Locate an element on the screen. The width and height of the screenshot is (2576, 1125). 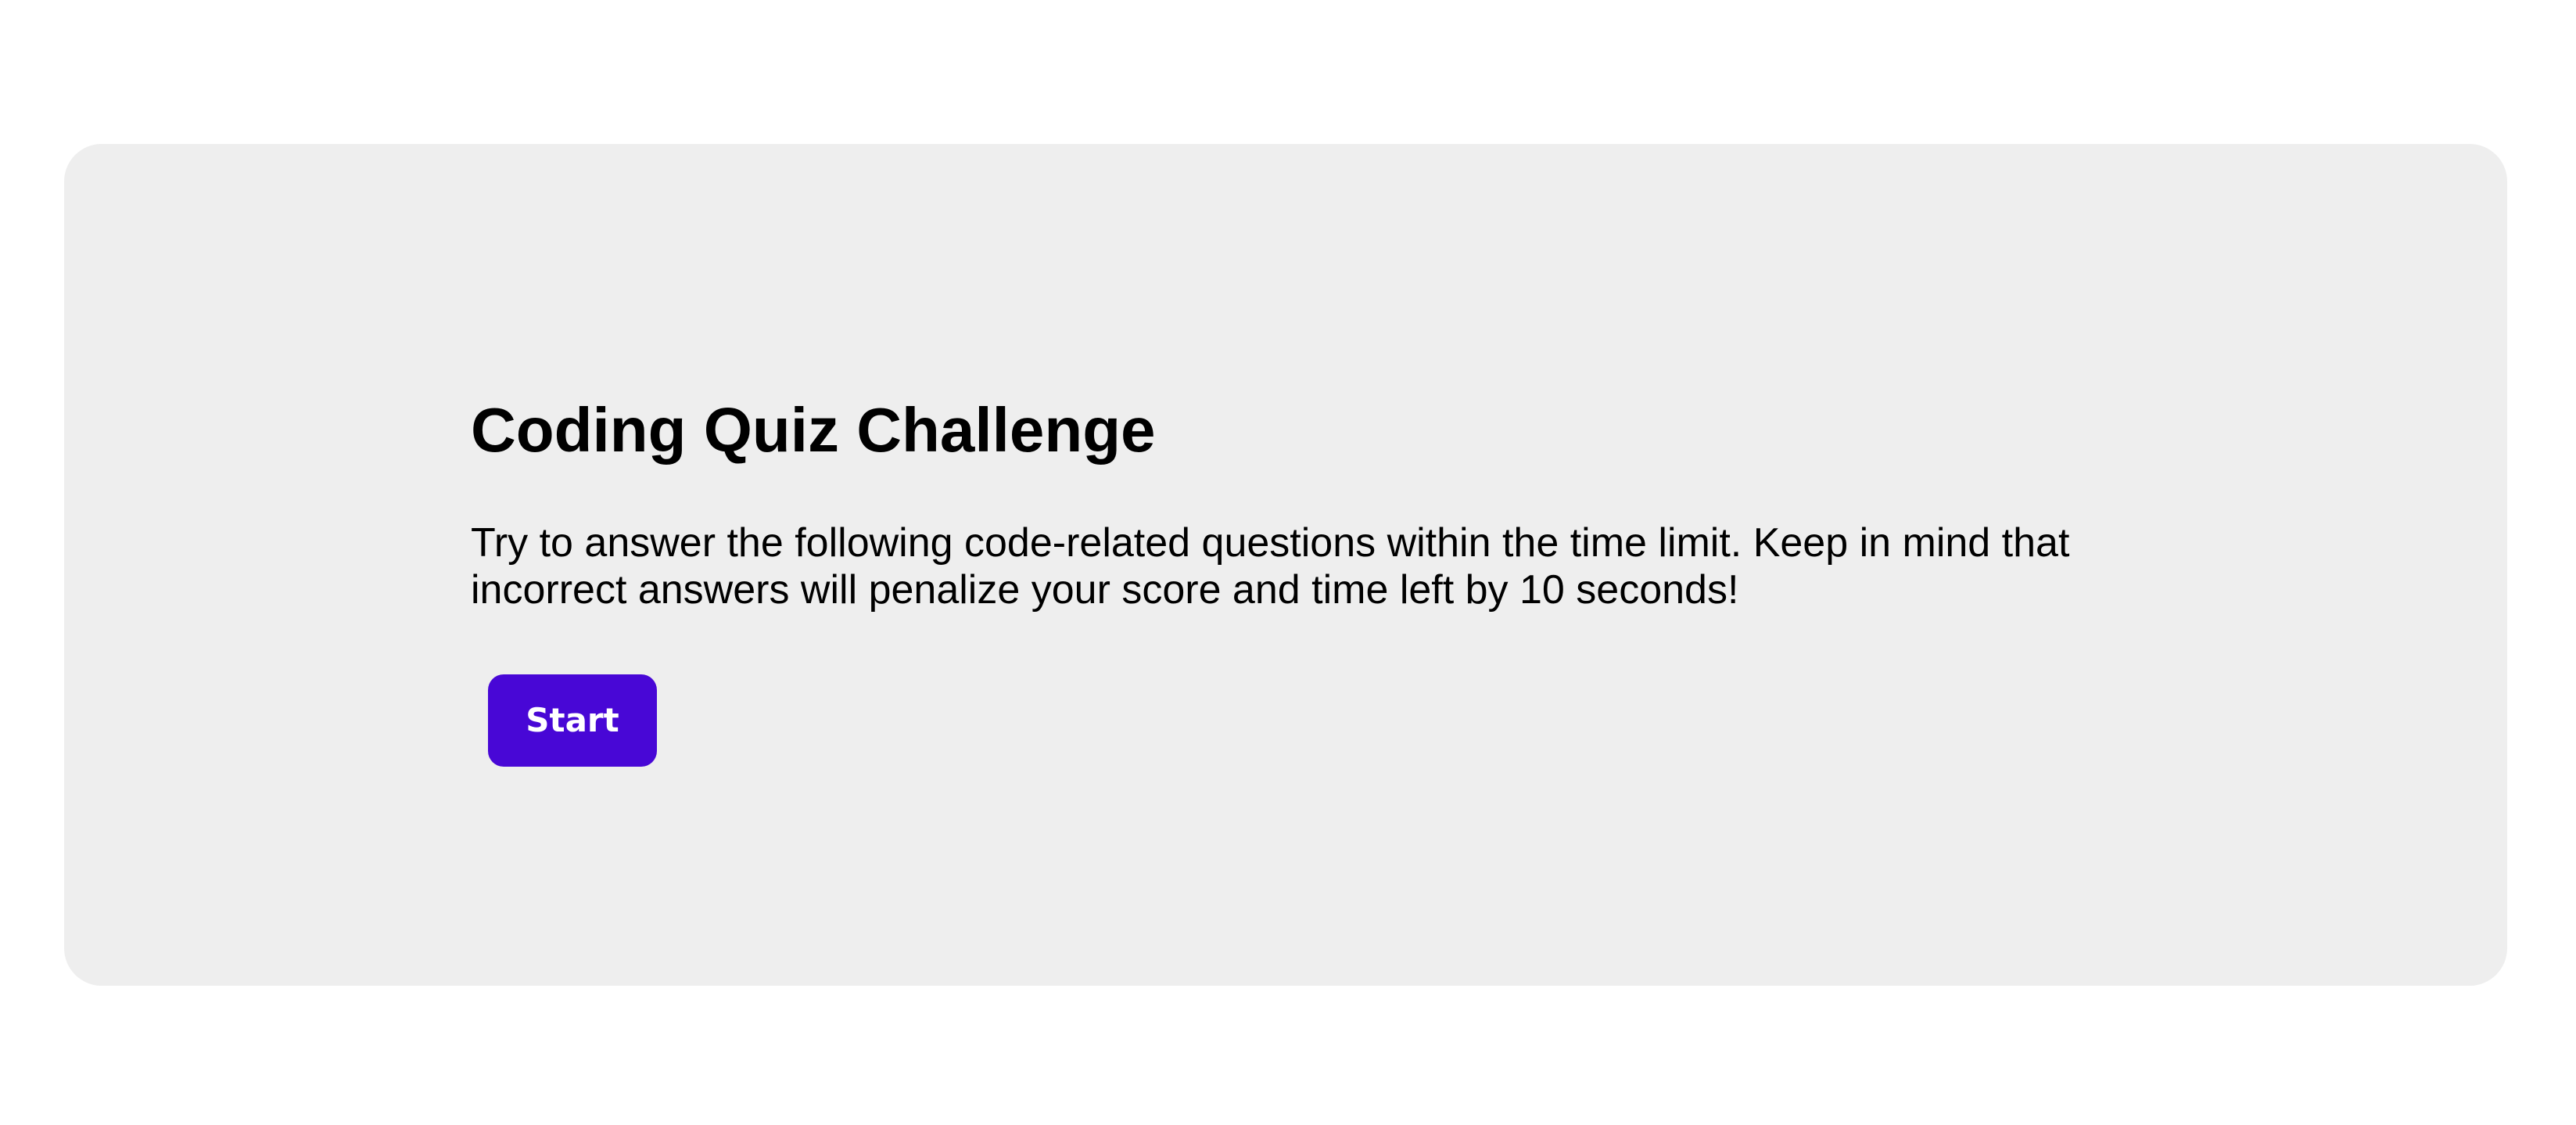
start-button: Start is located at coordinates (572, 720).